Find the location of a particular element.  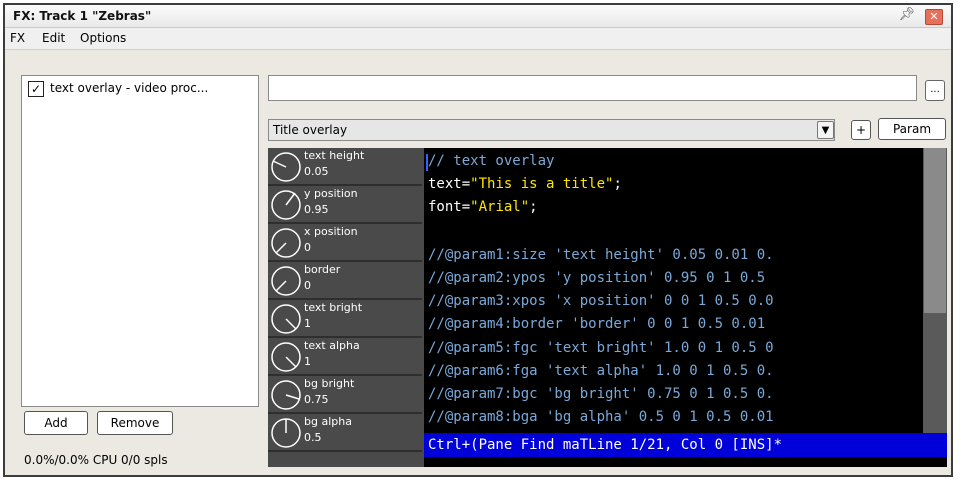

code-line: text="This is a title"; is located at coordinates (525, 184).